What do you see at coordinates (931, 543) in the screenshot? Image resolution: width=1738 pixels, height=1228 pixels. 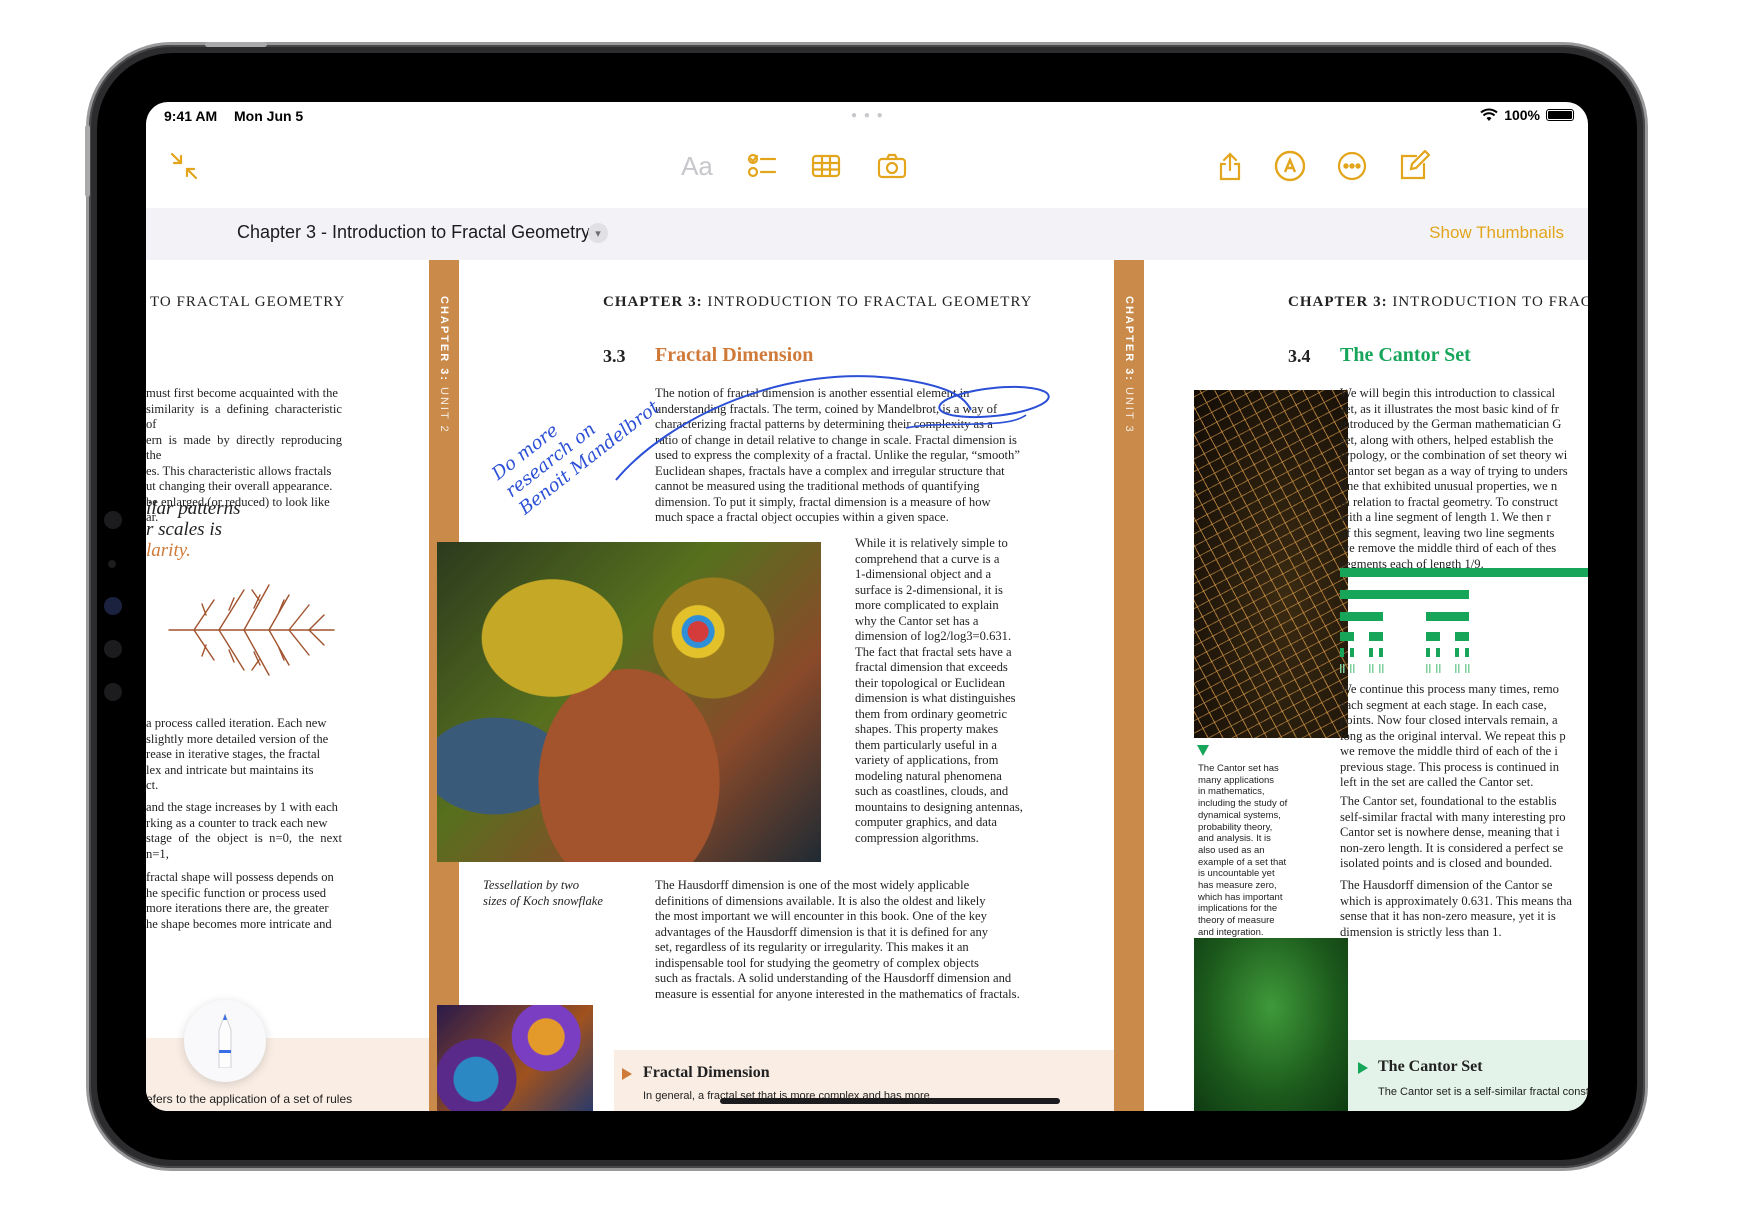 I see `text-line: While it is relatively simple to` at bounding box center [931, 543].